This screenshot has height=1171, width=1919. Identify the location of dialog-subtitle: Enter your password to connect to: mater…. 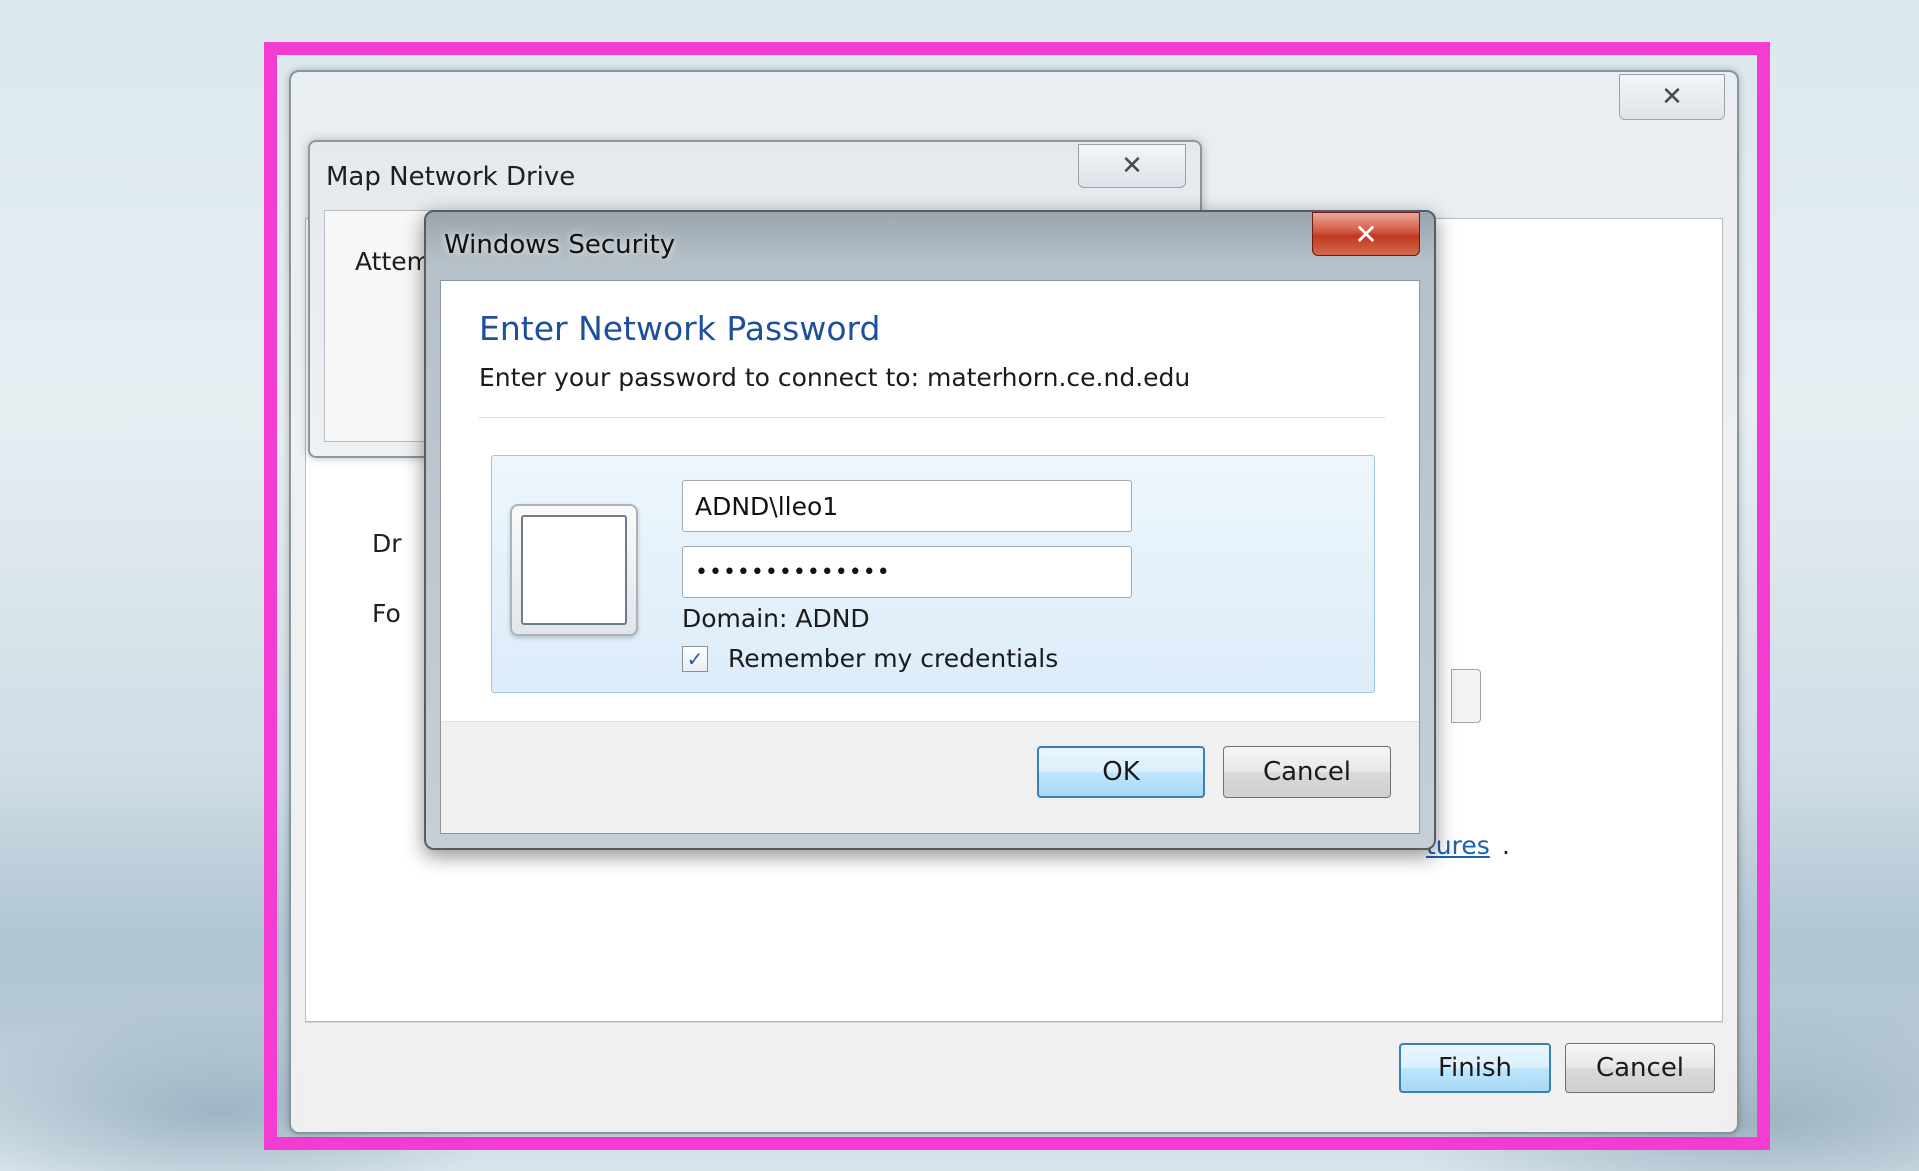
(835, 377).